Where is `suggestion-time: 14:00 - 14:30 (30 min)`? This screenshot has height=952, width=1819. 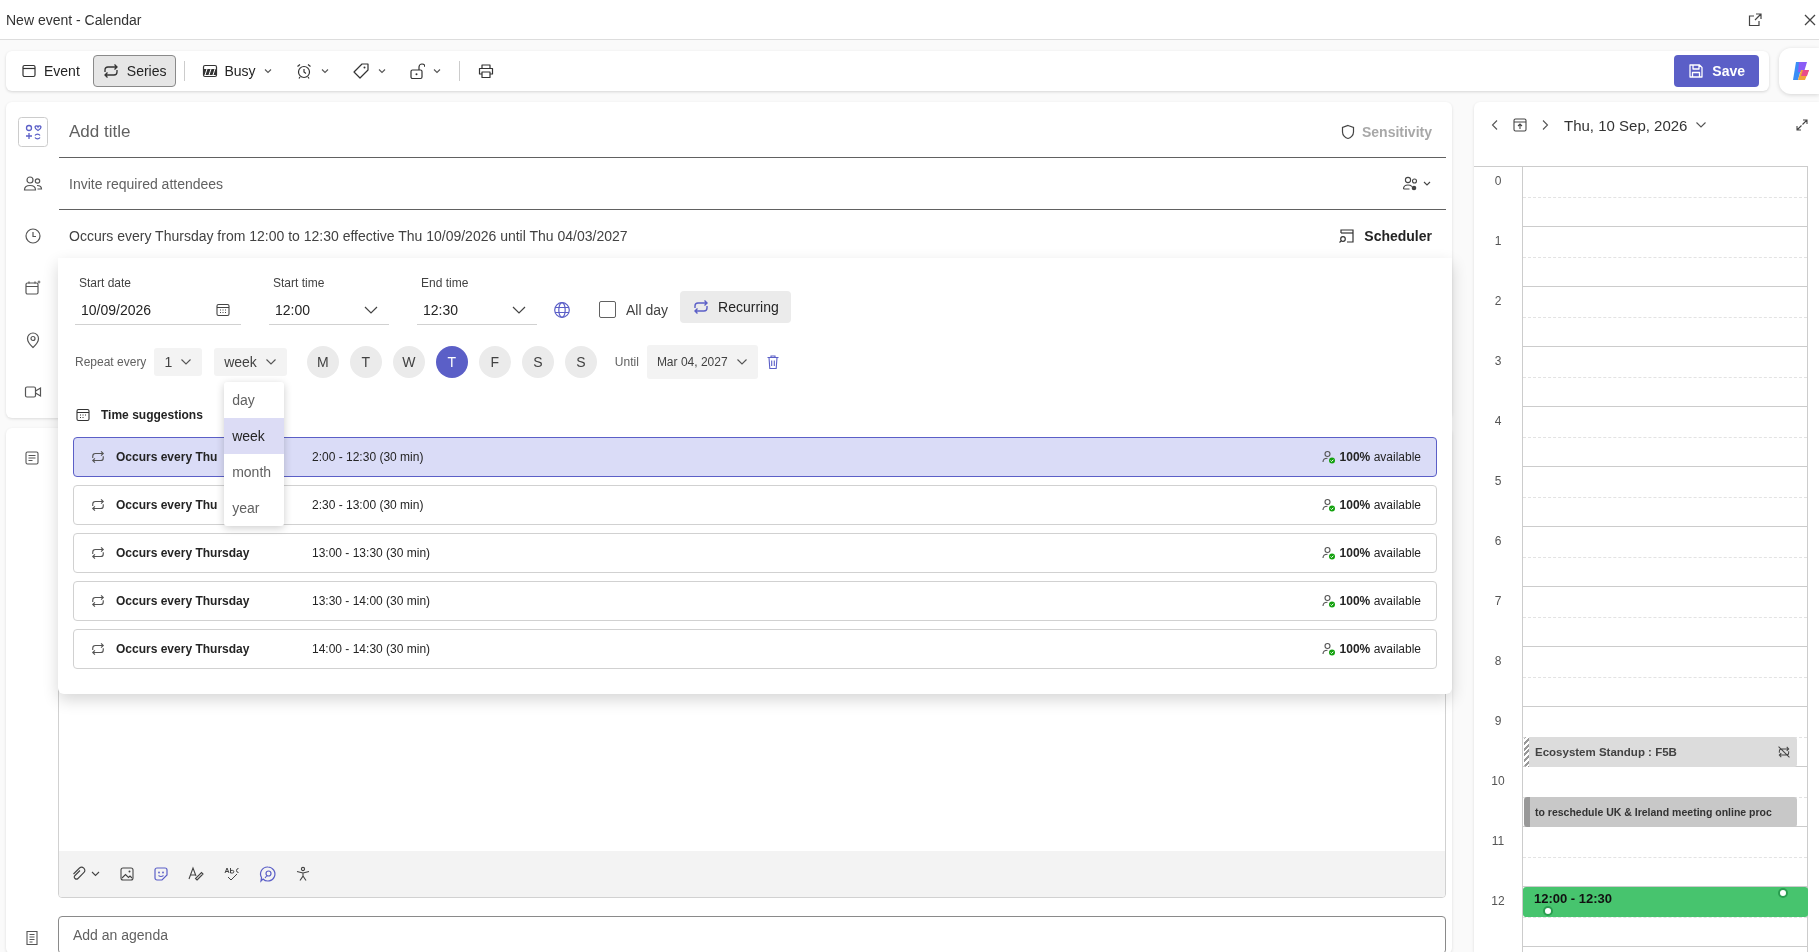
suggestion-time: 14:00 - 14:30 (30 min) is located at coordinates (371, 649).